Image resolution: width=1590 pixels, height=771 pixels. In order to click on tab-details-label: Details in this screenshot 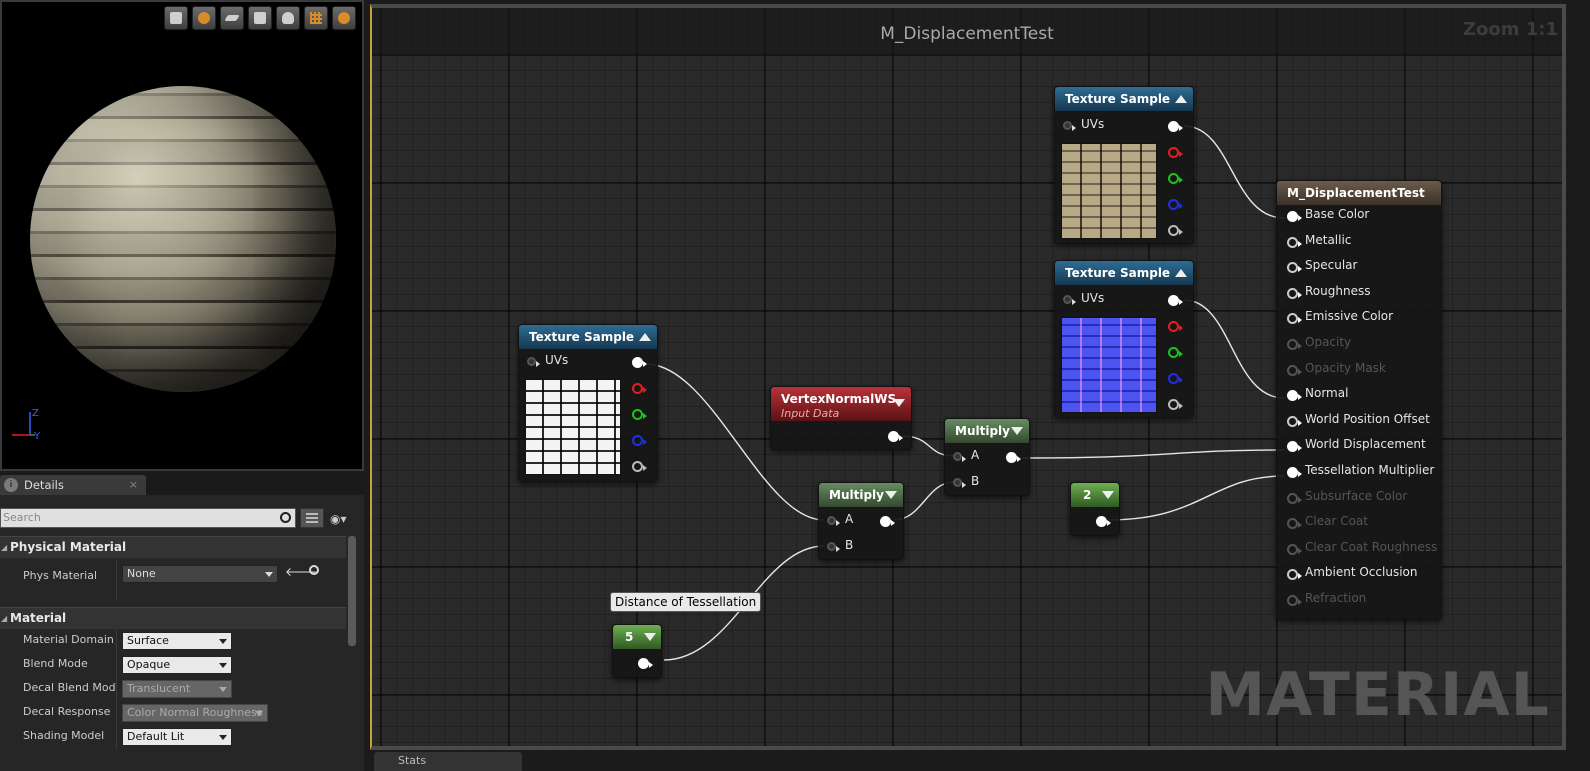, I will do `click(44, 485)`.